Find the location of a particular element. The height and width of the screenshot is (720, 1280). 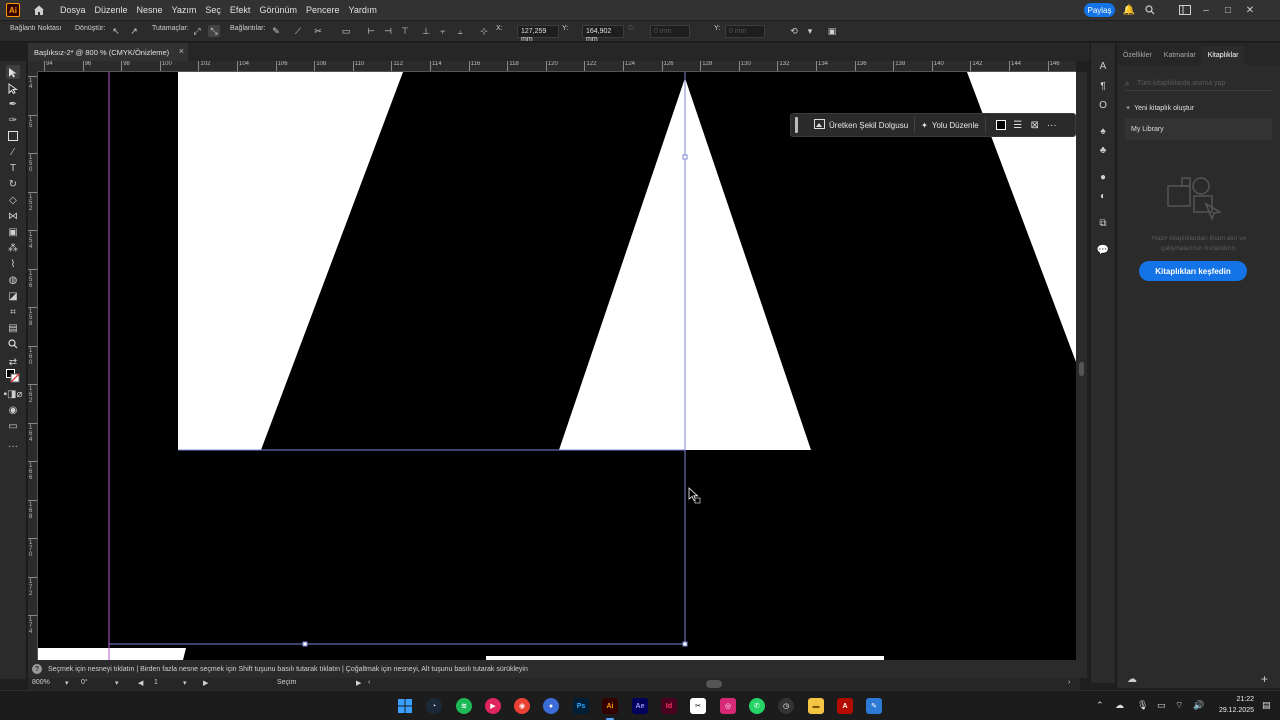

network-icon: ☁ is located at coordinates (1119, 705).